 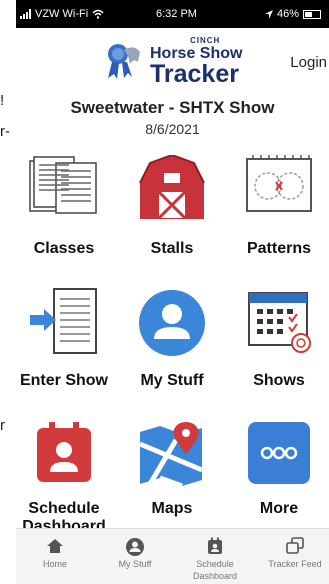 I want to click on enter-show-icon, so click(x=63, y=321).